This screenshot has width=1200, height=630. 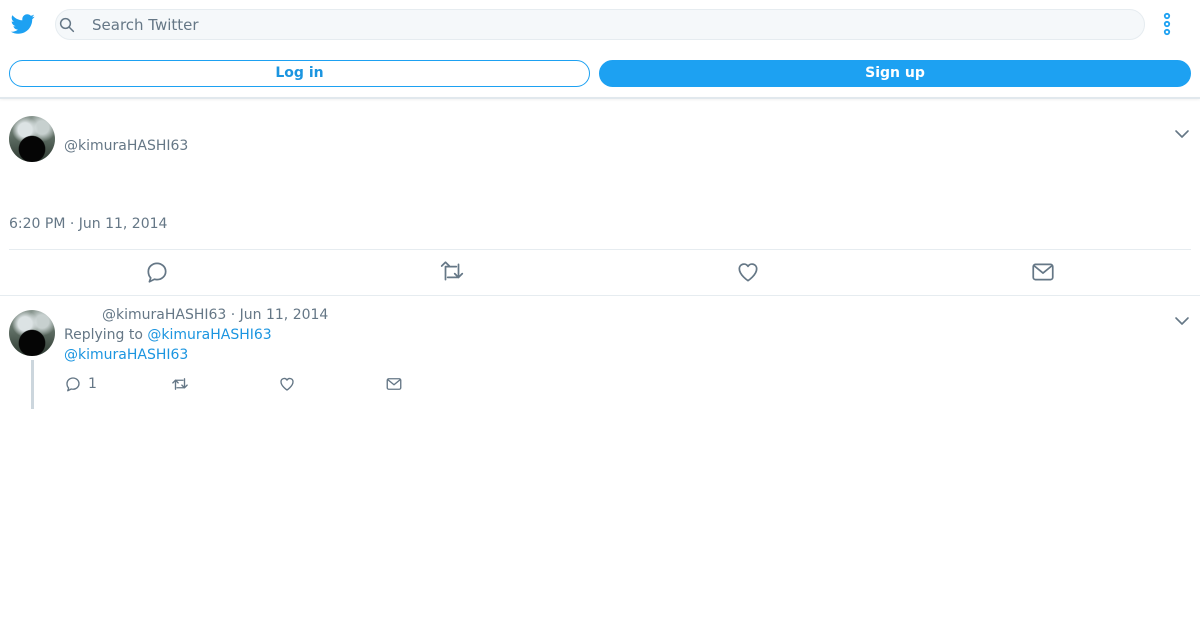 I want to click on replying-to: Replying to @kimuraHASHI63, so click(x=168, y=335).